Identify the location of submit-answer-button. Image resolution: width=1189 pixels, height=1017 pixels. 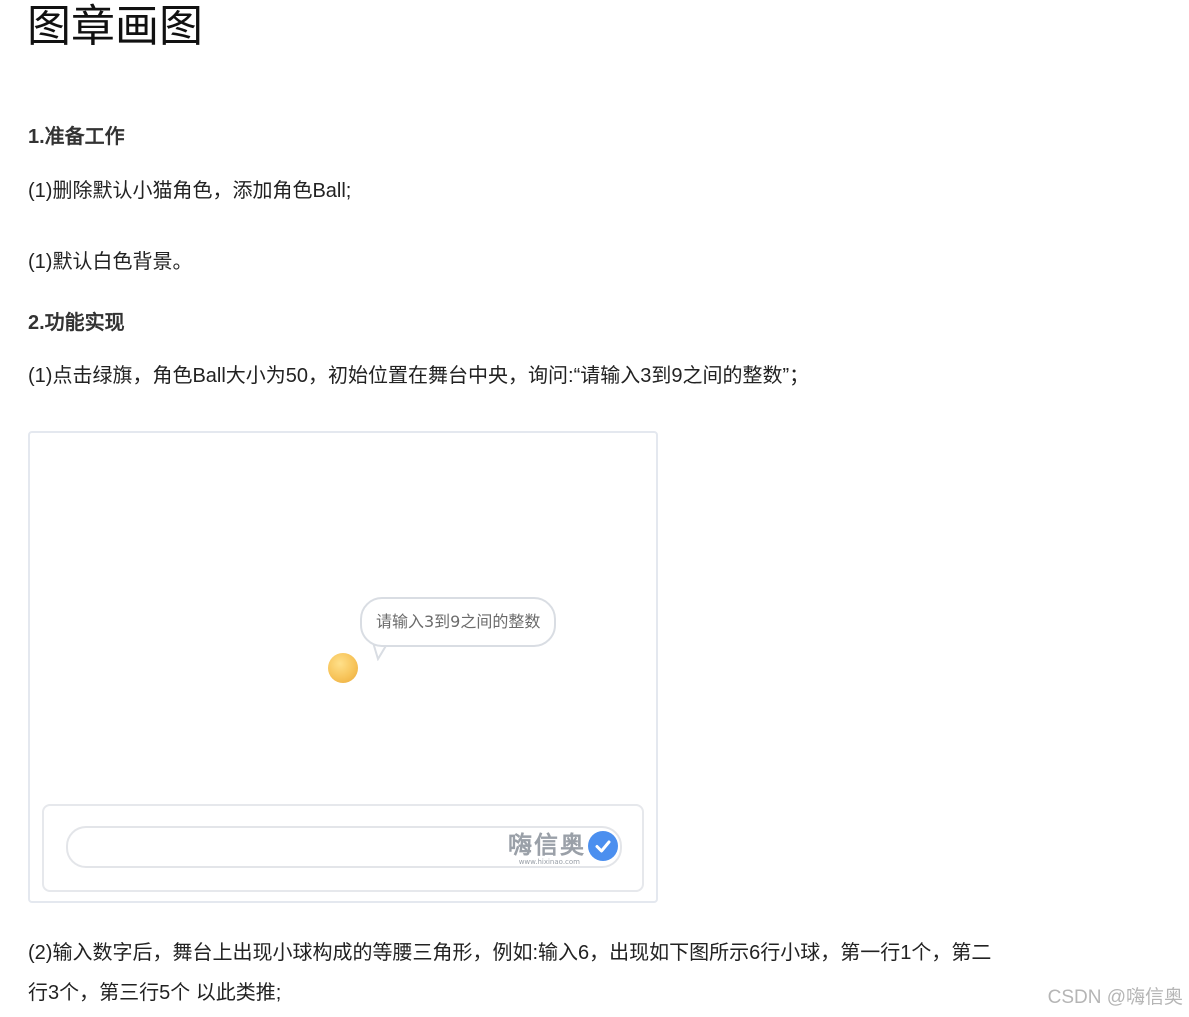
(603, 846).